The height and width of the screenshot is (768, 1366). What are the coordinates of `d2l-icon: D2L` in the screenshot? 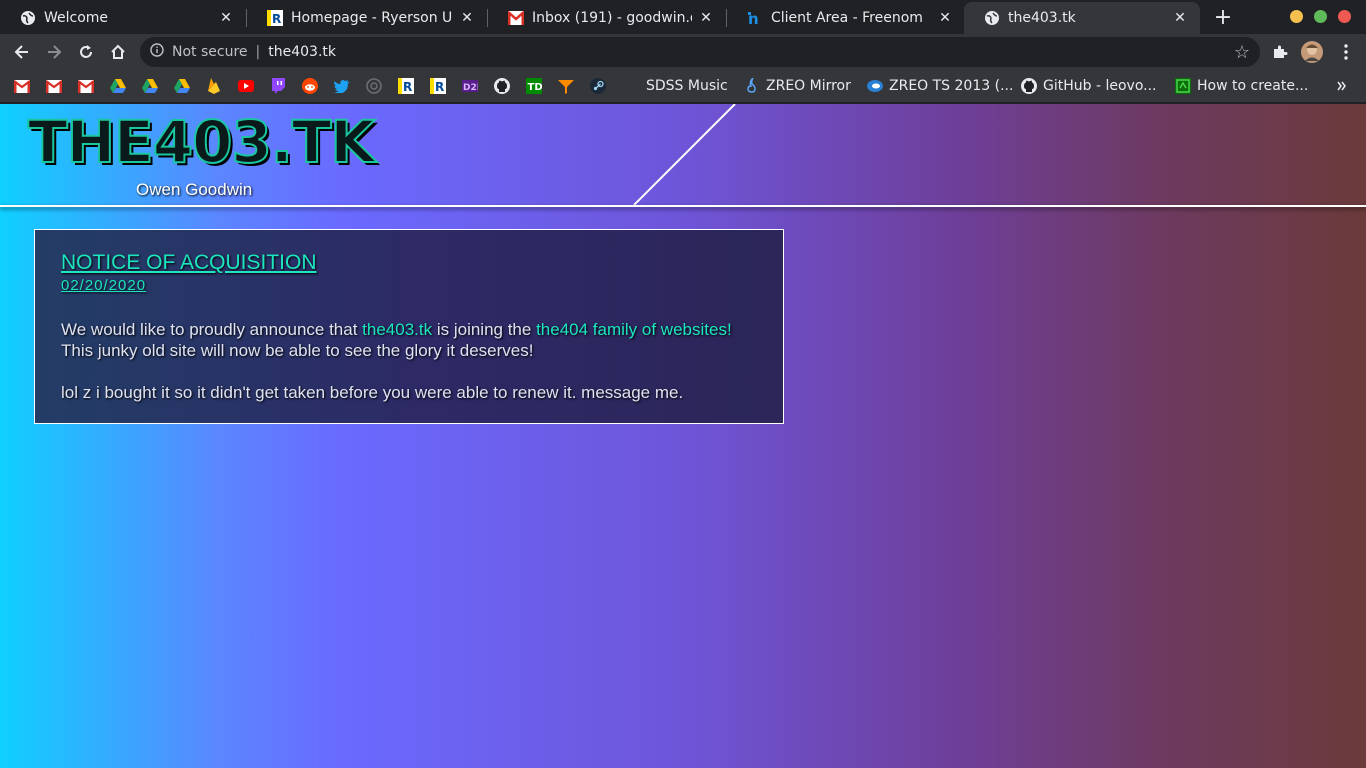 It's located at (470, 86).